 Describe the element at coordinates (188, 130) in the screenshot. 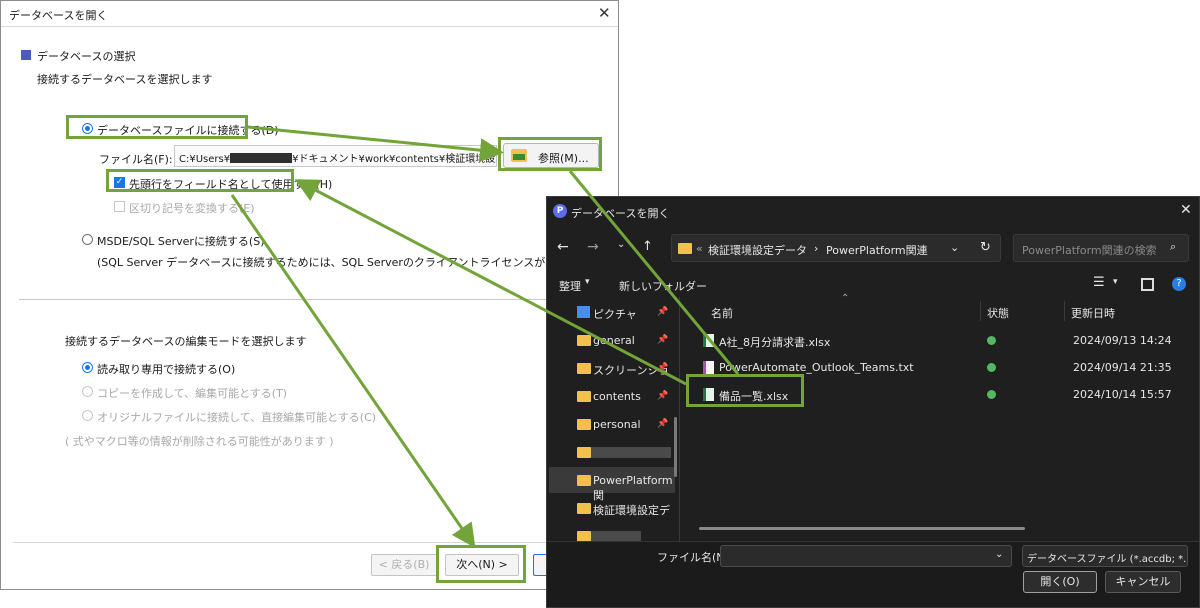

I see `radio-connect-file-label: データベースファイルに接続する(D)` at that location.